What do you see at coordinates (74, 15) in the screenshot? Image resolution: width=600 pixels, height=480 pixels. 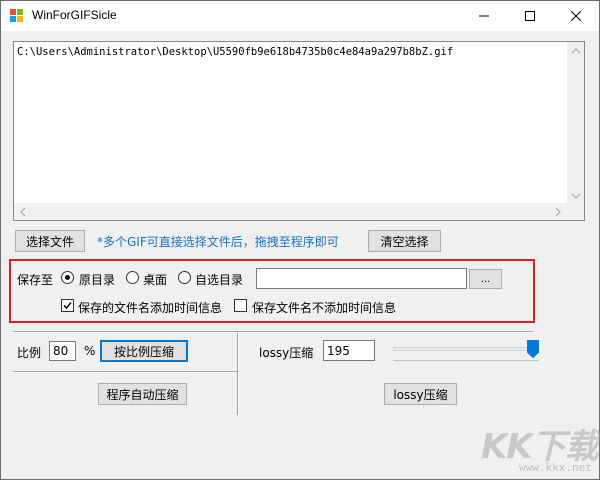 I see `window-title: WinForGIFSicle` at bounding box center [74, 15].